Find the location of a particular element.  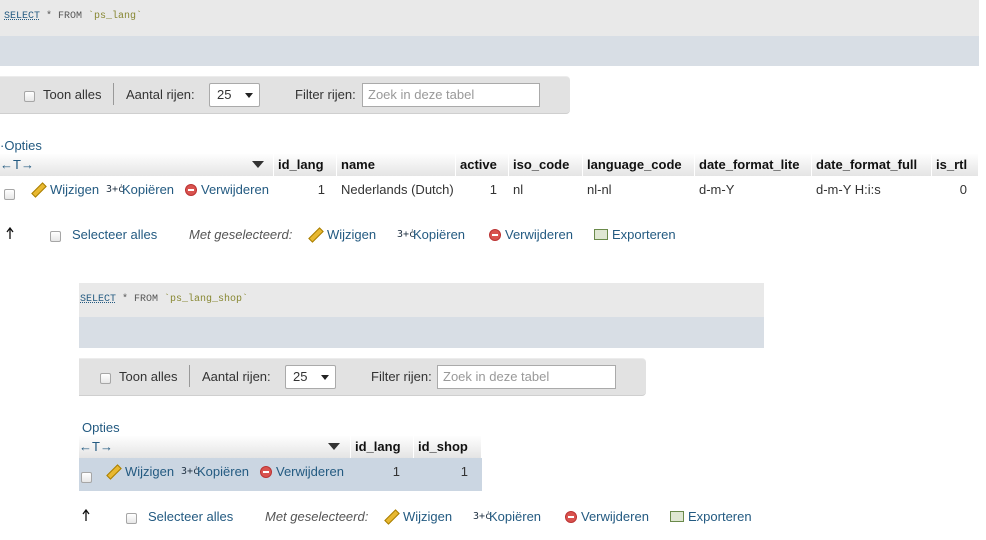

sql-query-text: SELECT * FROM `ps_lang` is located at coordinates (73, 16).